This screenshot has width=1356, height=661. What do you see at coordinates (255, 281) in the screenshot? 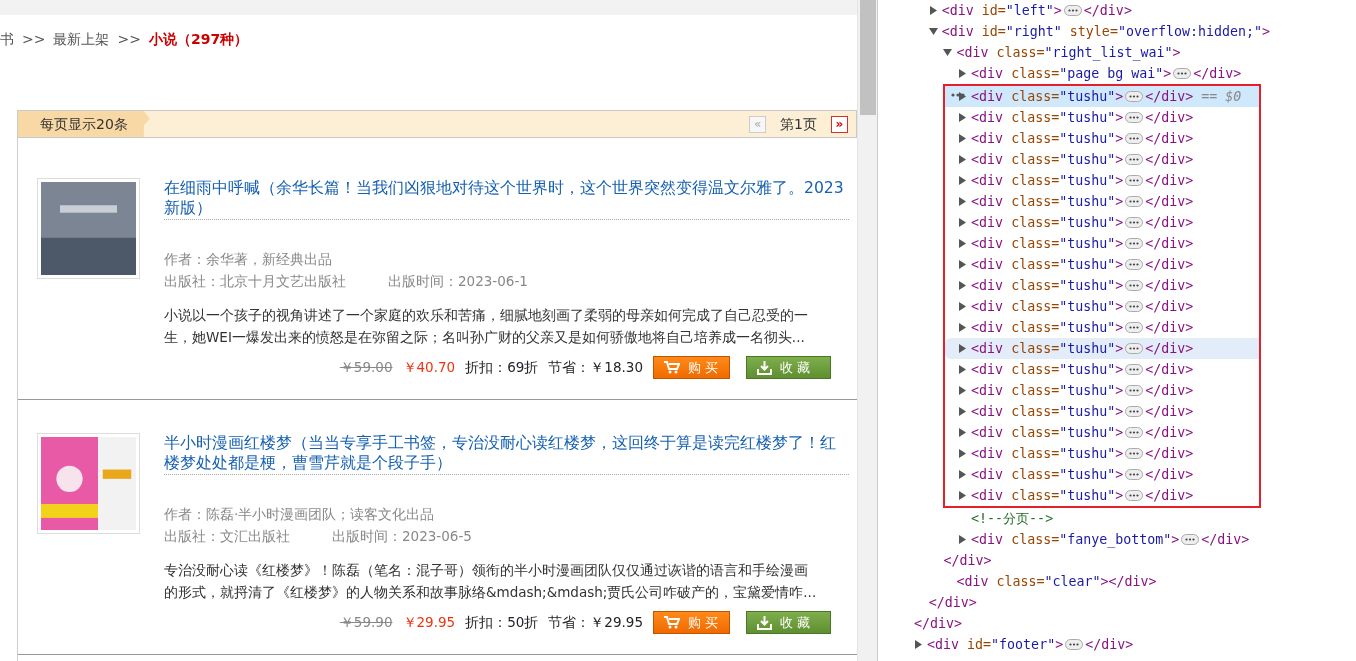
I see `book-publisher: 出版社：北京十月文艺出版社` at bounding box center [255, 281].